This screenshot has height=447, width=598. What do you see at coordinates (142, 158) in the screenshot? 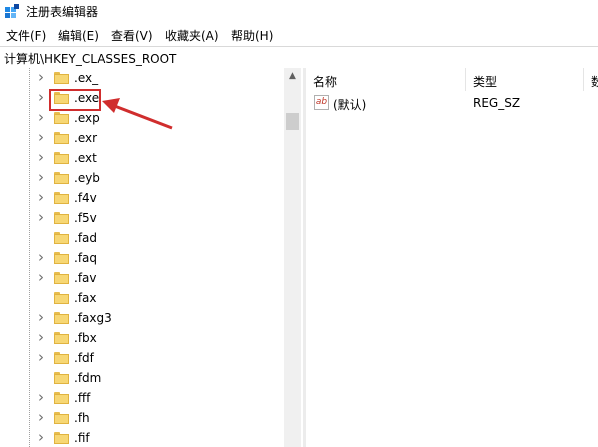
I see `tree-item: › .ext` at bounding box center [142, 158].